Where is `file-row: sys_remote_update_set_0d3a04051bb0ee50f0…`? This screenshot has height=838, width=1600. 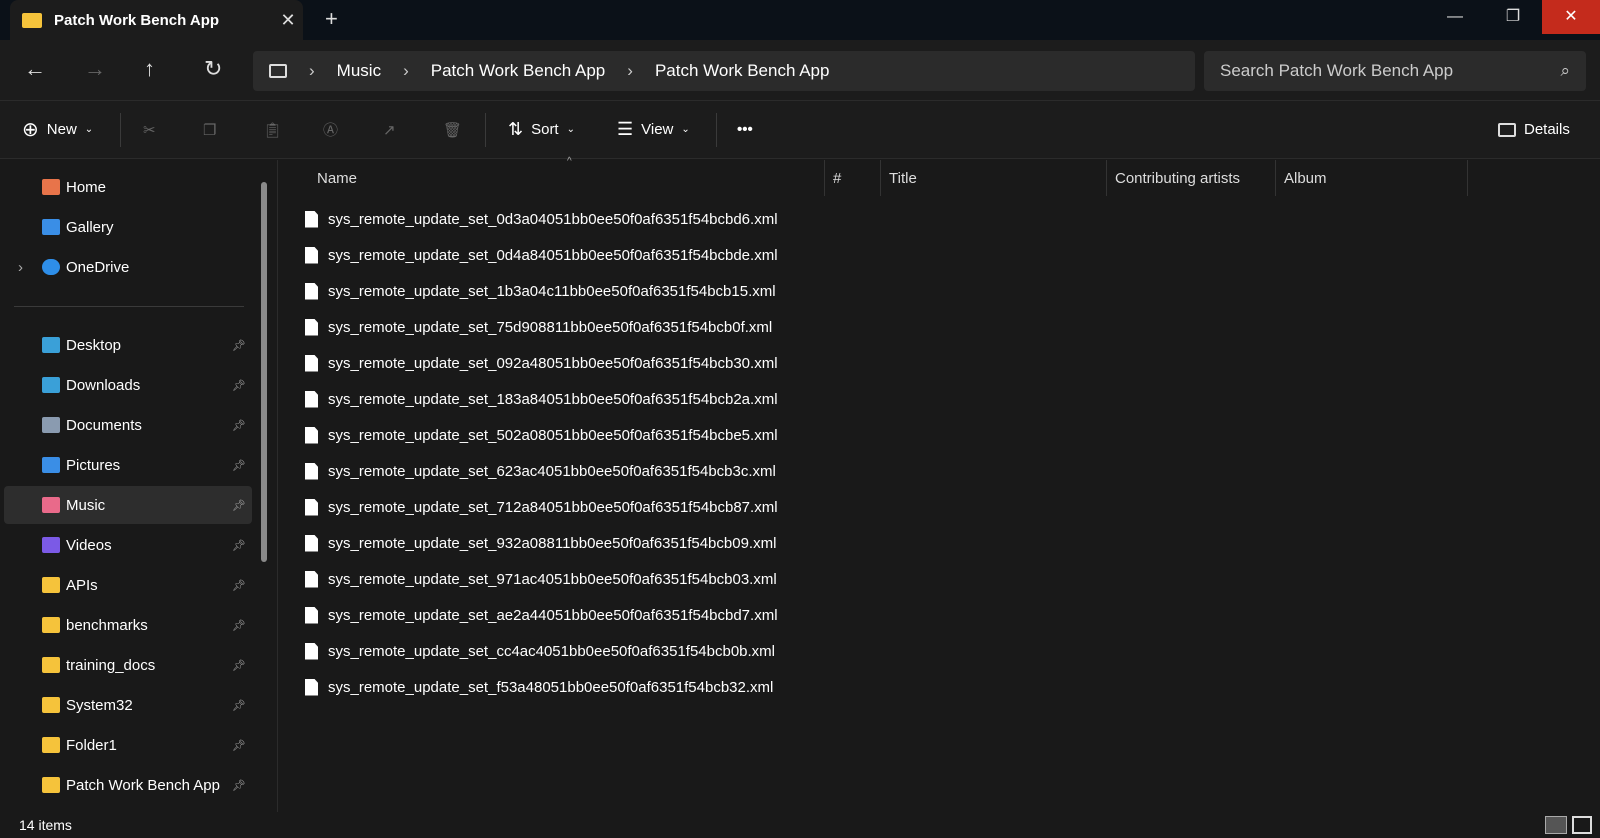 file-row: sys_remote_update_set_0d3a04051bb0ee50f0… is located at coordinates (541, 219).